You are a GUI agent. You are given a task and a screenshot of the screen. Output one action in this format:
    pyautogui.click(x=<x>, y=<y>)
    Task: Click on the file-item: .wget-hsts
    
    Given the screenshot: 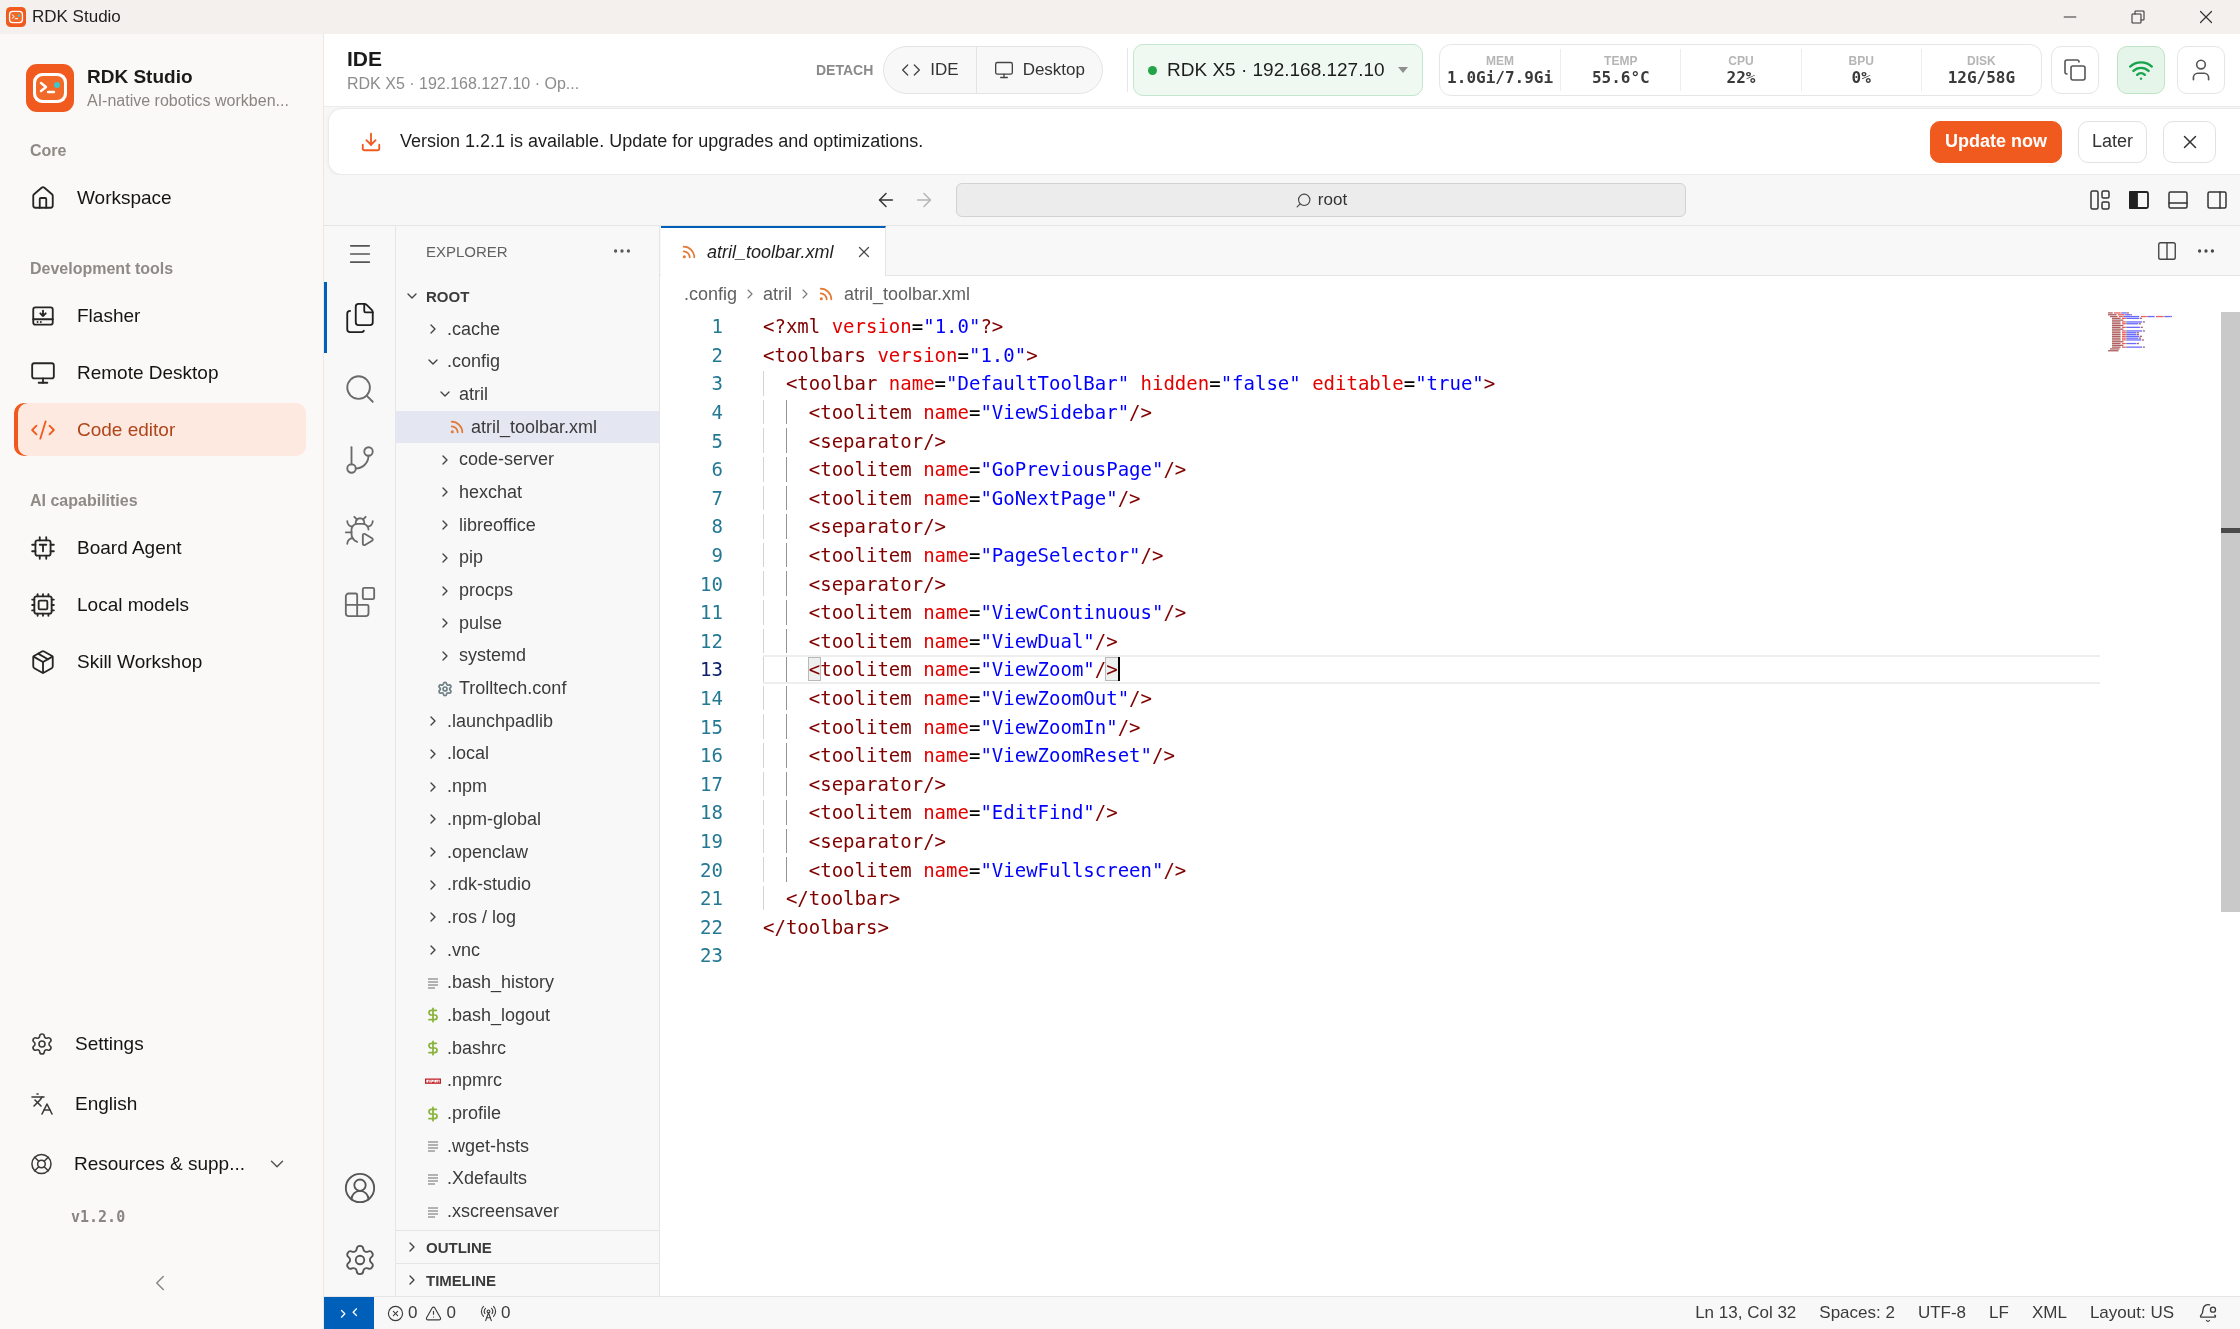 What is the action you would take?
    pyautogui.click(x=527, y=1146)
    